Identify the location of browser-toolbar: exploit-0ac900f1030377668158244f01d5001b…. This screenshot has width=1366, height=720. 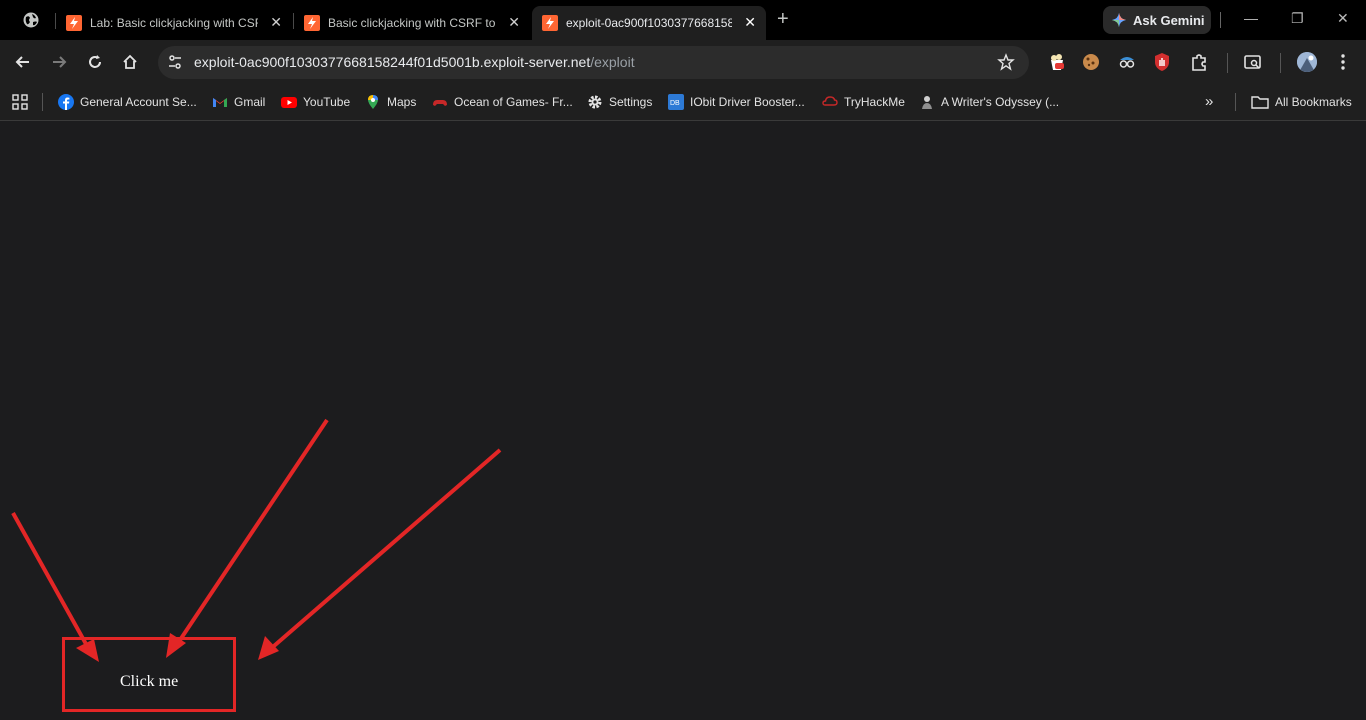
(683, 62).